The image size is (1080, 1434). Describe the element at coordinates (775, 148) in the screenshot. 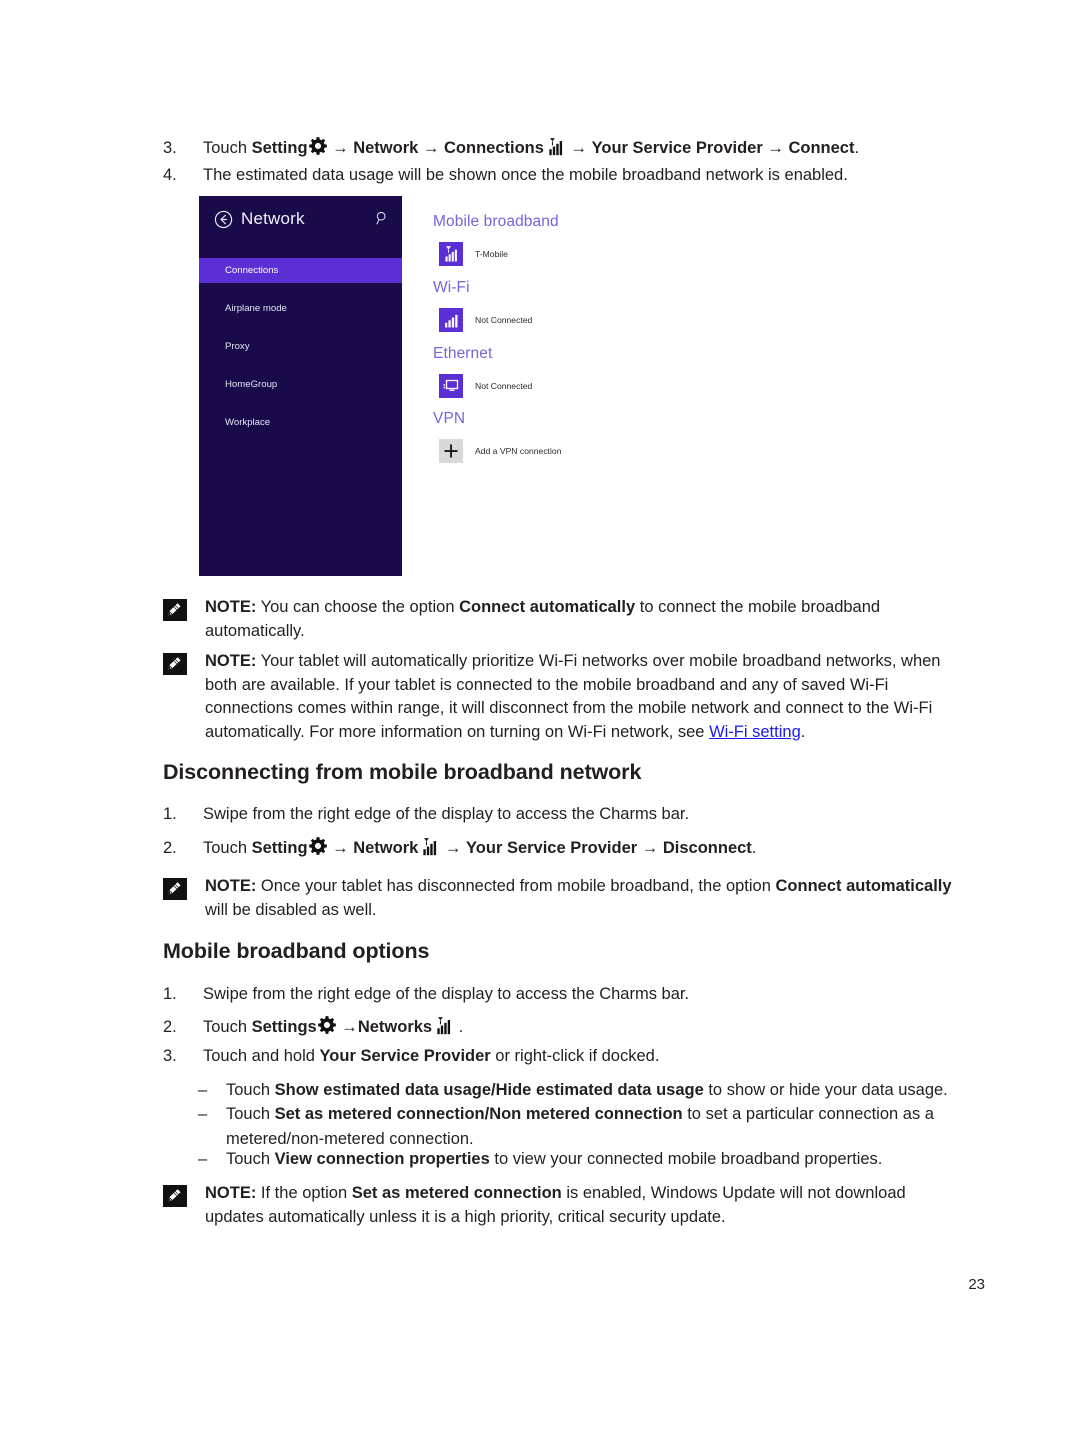

I see `step-3-arrow-4: →` at that location.